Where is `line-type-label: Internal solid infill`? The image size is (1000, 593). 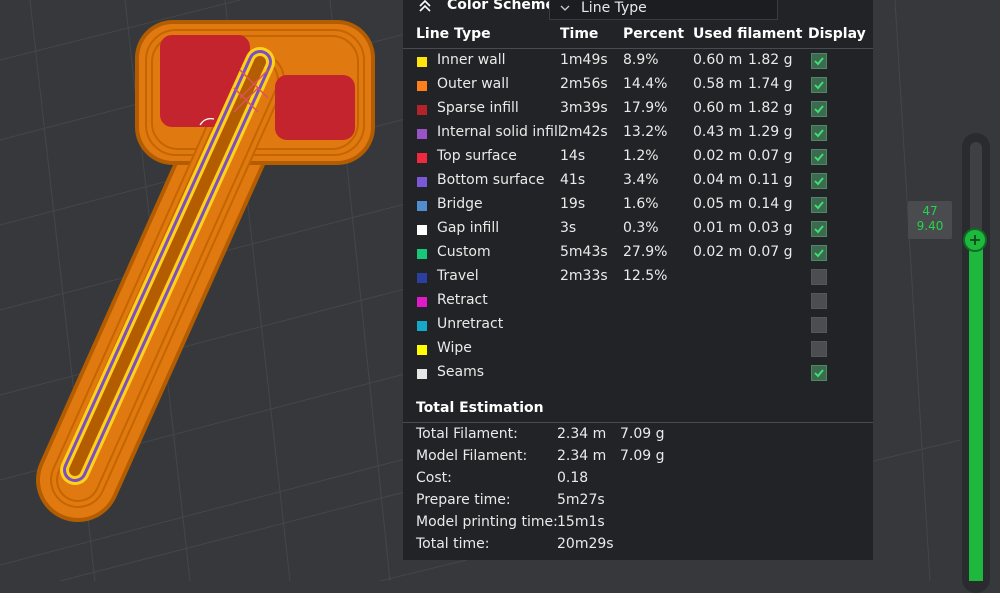 line-type-label: Internal solid infill is located at coordinates (499, 132).